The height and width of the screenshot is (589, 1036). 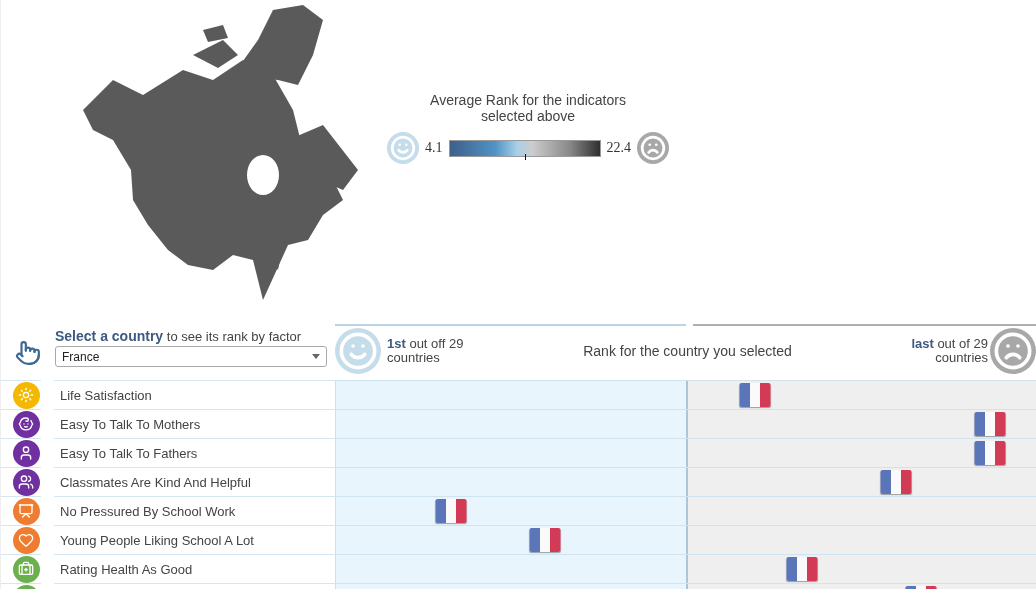 I want to click on indicator-label: Classmates Are Kind And Helpful, so click(x=155, y=482).